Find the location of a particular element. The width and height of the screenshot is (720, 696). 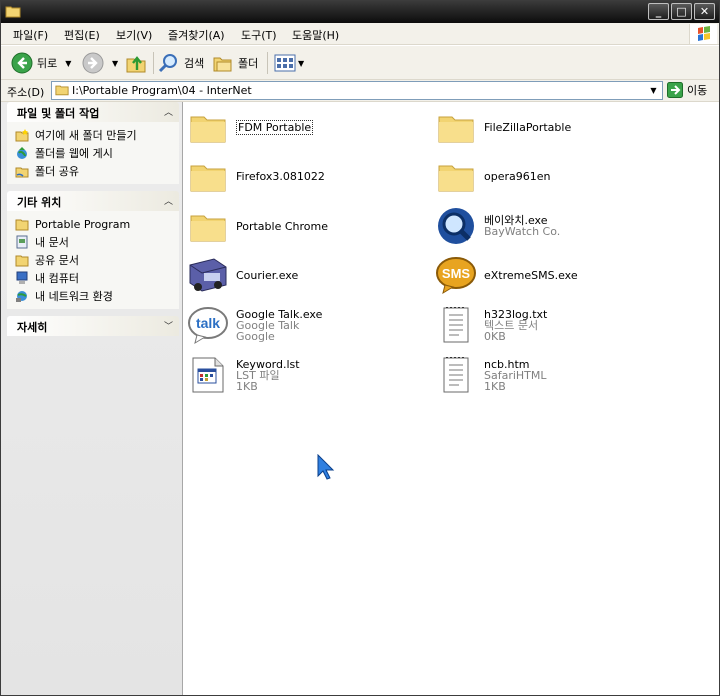

address-dropdown-icon: ▼ is located at coordinates (653, 90).